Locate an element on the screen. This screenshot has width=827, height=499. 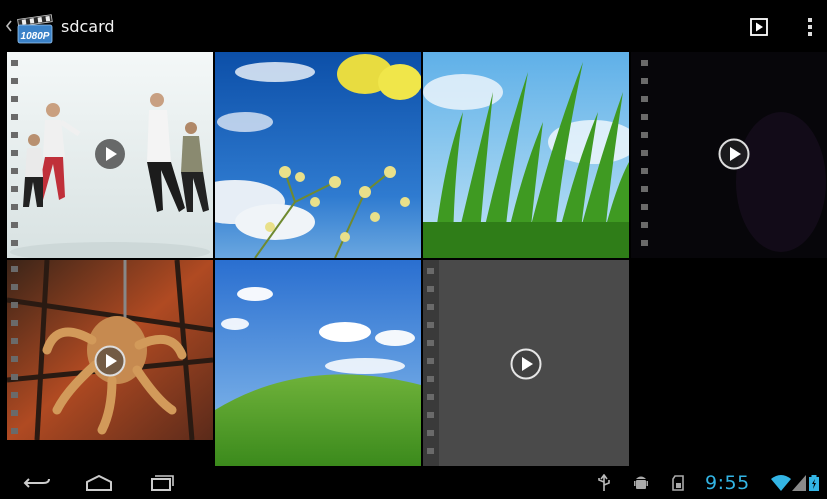
action-bar: 1080P sdcard is located at coordinates (413, 26).